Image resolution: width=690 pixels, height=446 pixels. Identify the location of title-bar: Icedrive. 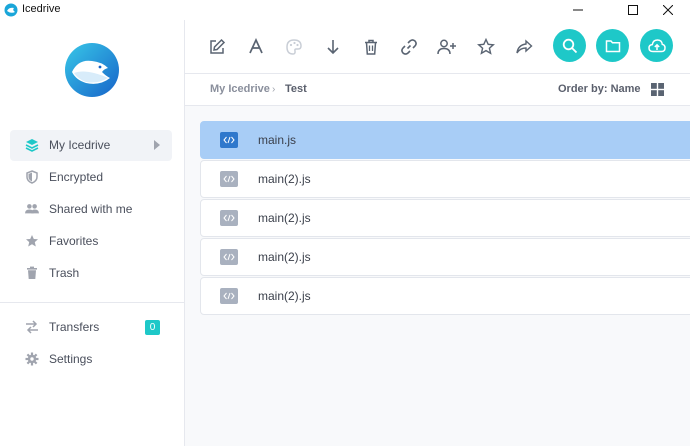
(345, 10).